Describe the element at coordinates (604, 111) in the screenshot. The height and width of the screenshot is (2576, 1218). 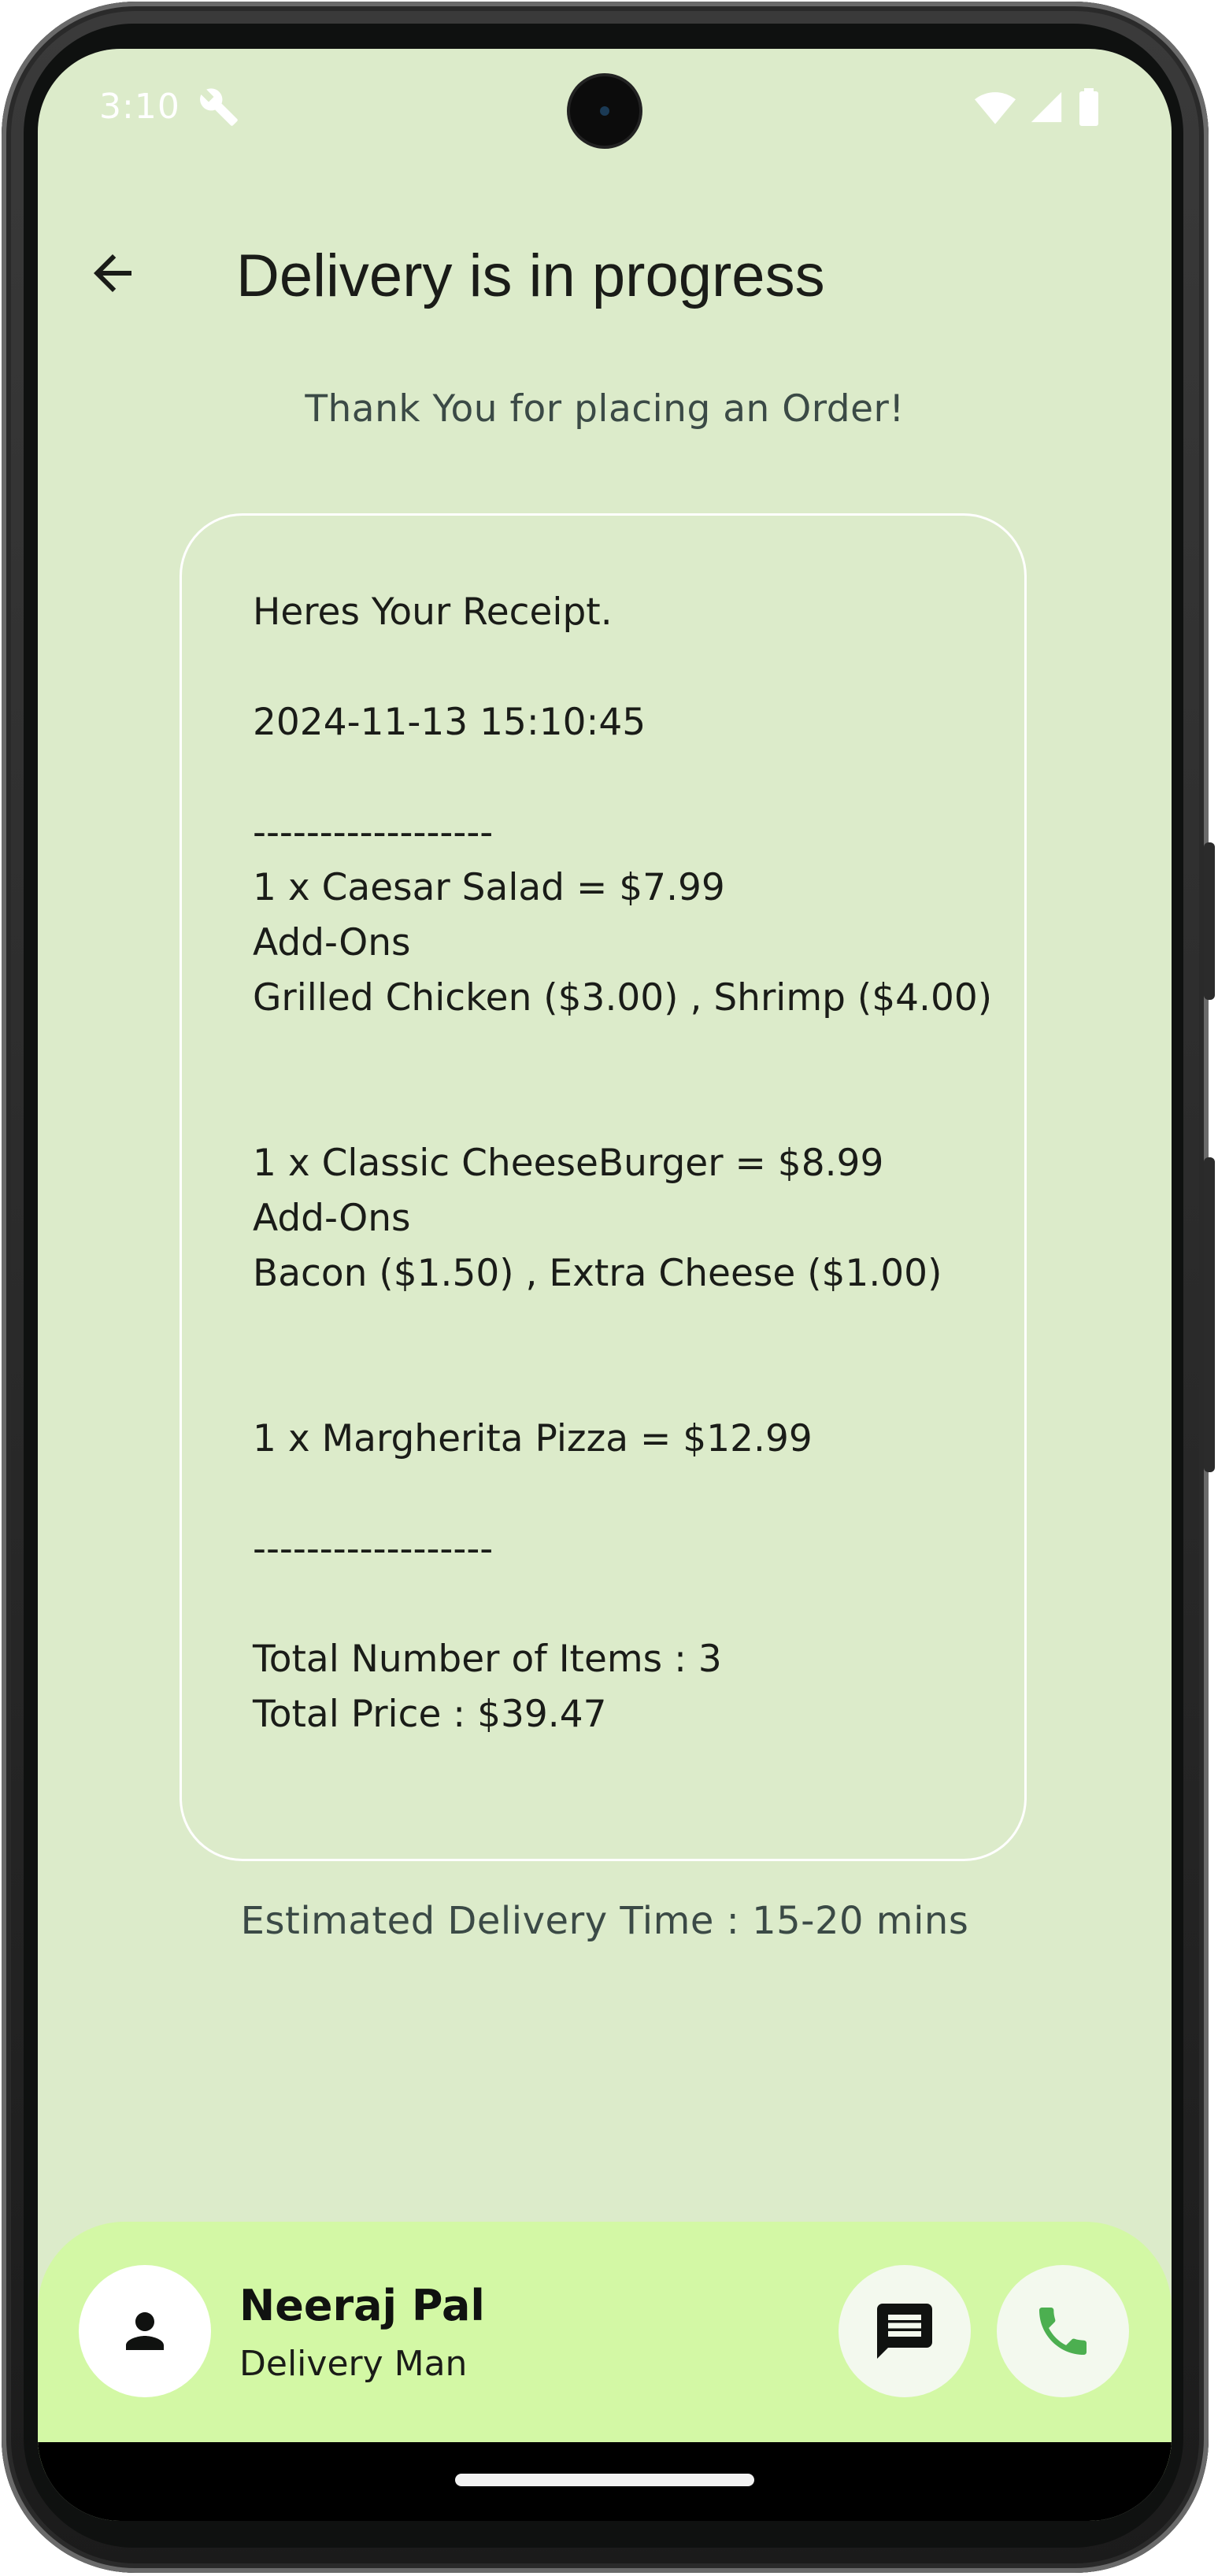
I see `camera-cutout` at that location.